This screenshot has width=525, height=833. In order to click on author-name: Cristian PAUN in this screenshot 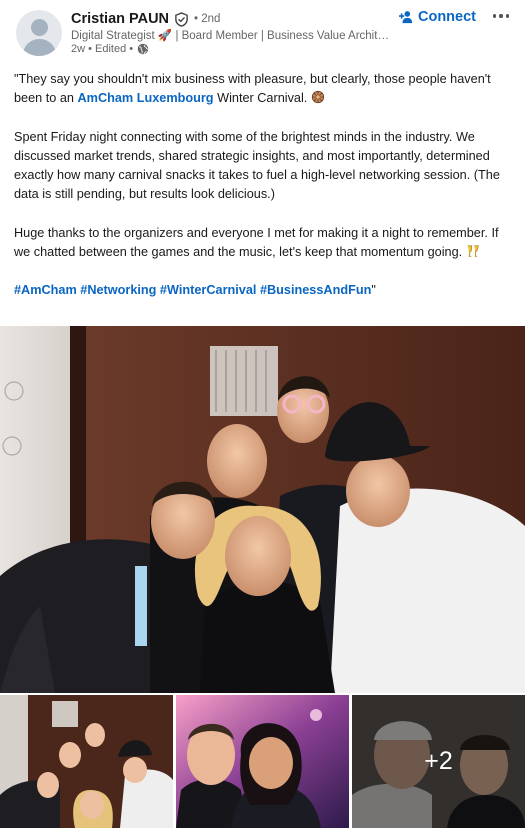, I will do `click(120, 19)`.